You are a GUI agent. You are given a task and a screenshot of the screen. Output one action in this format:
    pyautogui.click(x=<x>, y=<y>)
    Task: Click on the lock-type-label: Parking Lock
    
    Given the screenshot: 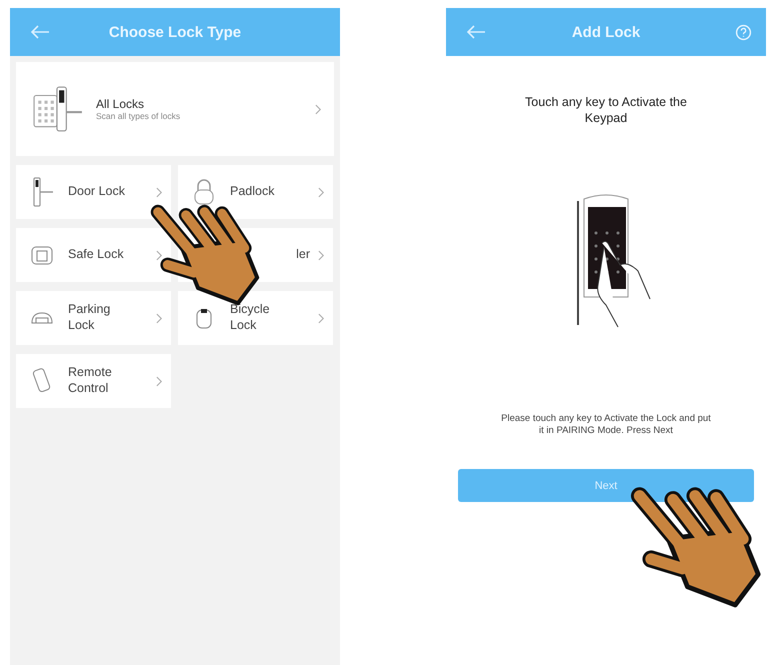 What is the action you would take?
    pyautogui.click(x=89, y=318)
    